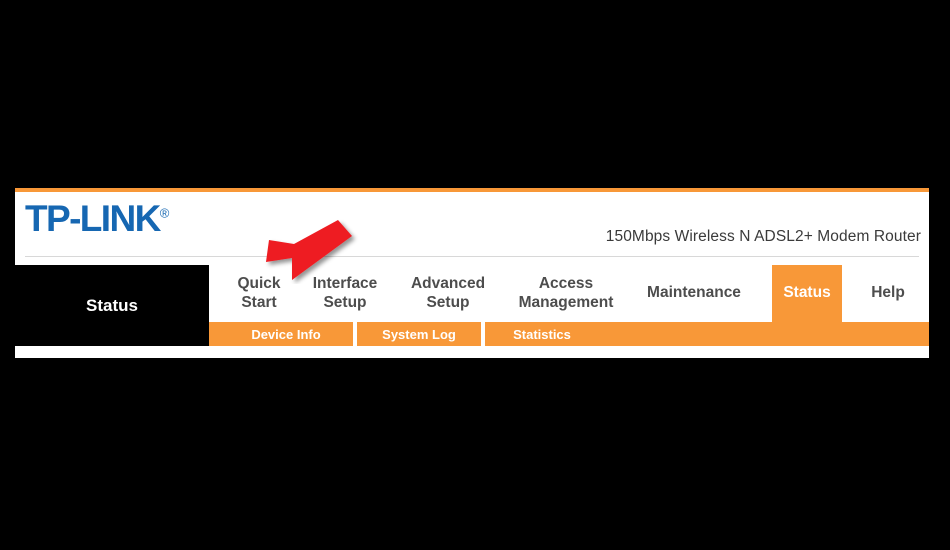  Describe the element at coordinates (97, 218) in the screenshot. I see `tp-link-logo: TP-LINK®` at that location.